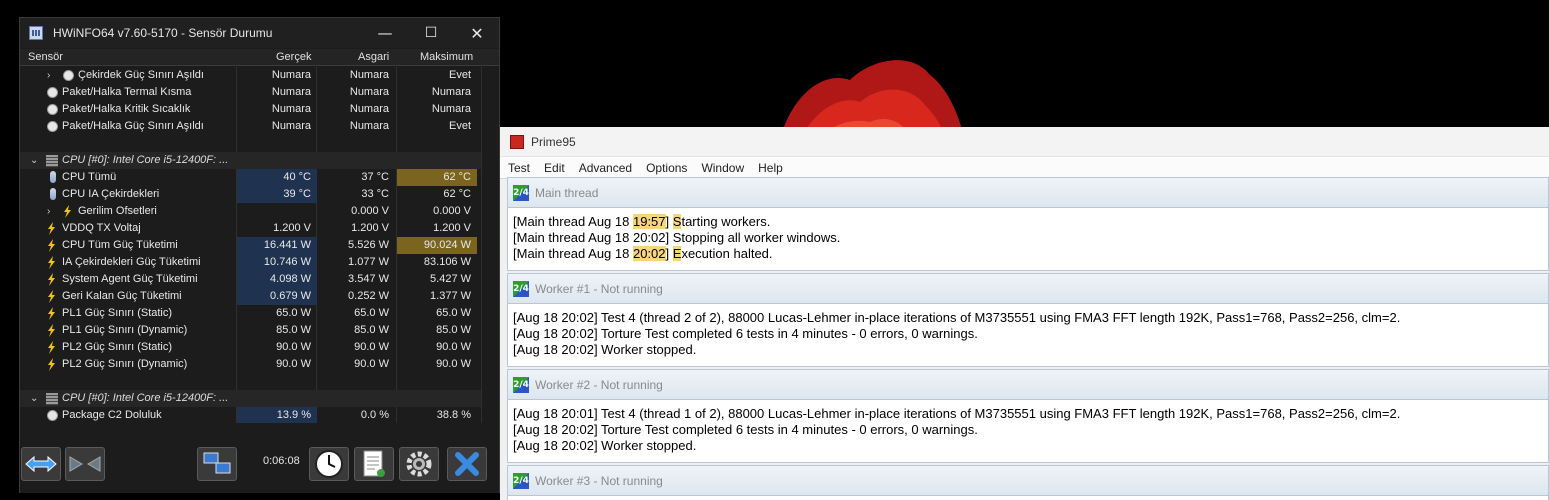  I want to click on report-button, so click(374, 464).